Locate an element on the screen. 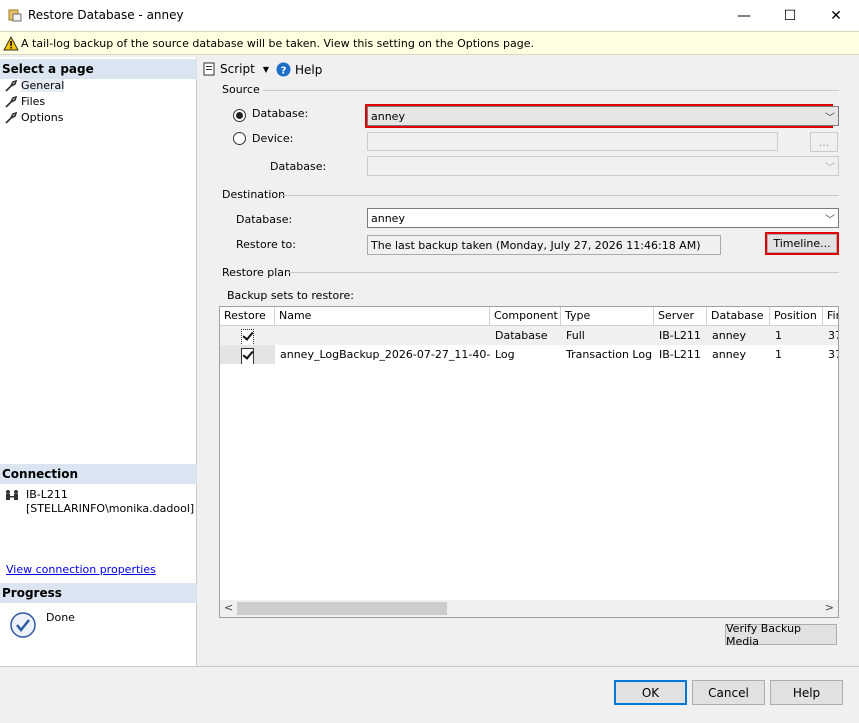  help-button: Help is located at coordinates (806, 692).